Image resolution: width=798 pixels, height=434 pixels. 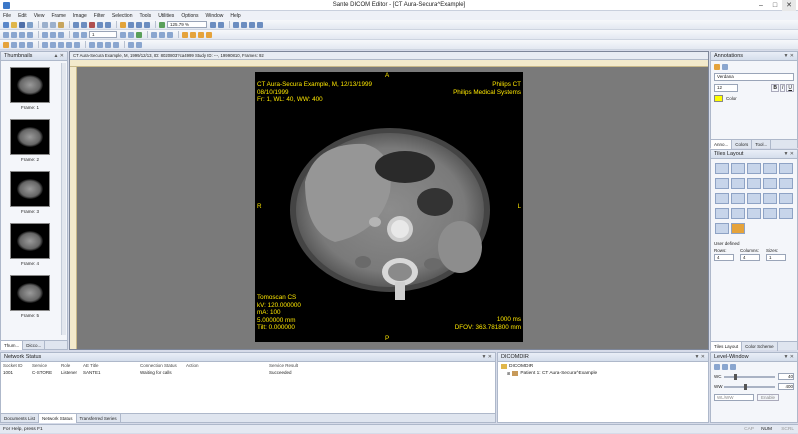 What do you see at coordinates (761, 5) in the screenshot?
I see `minimize-icon: –` at bounding box center [761, 5].